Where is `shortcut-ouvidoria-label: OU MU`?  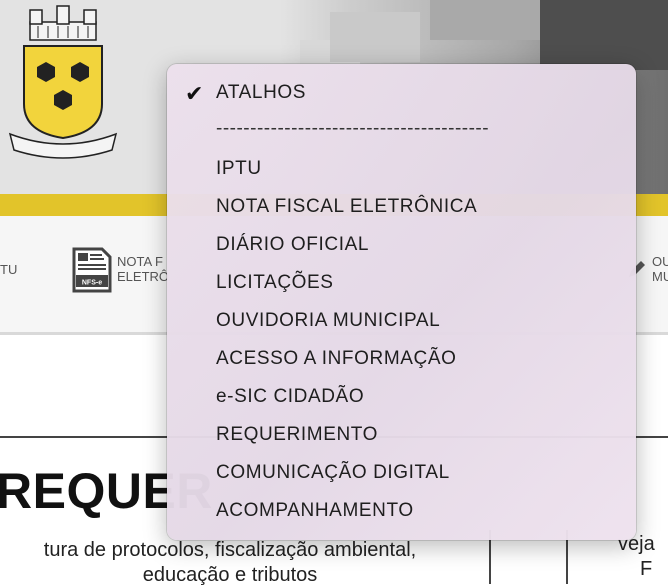
shortcut-ouvidoria-label: OU MU is located at coordinates (660, 269).